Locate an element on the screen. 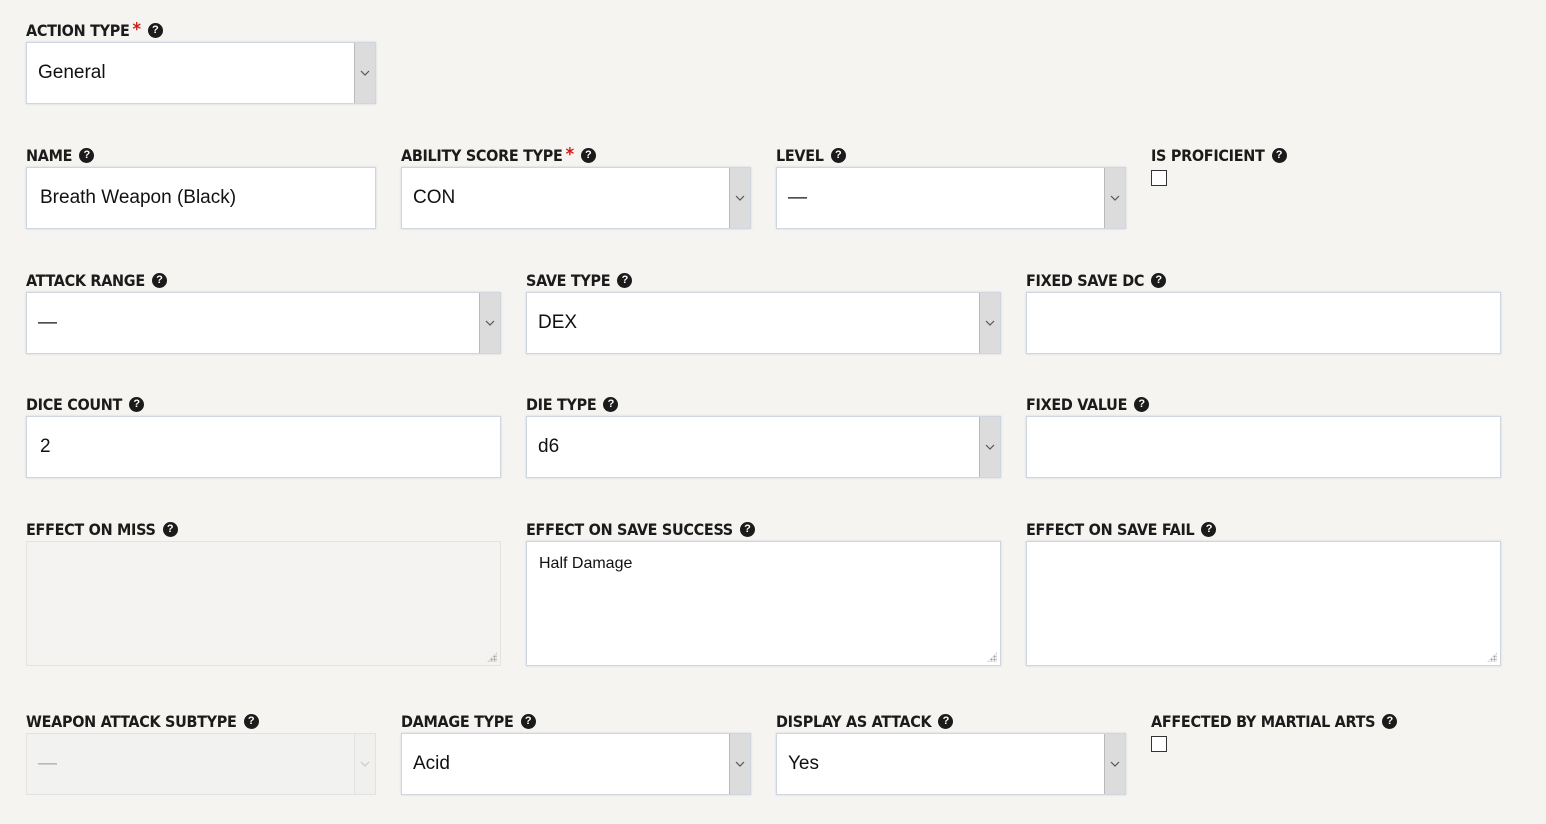  level-value: — is located at coordinates (797, 197).